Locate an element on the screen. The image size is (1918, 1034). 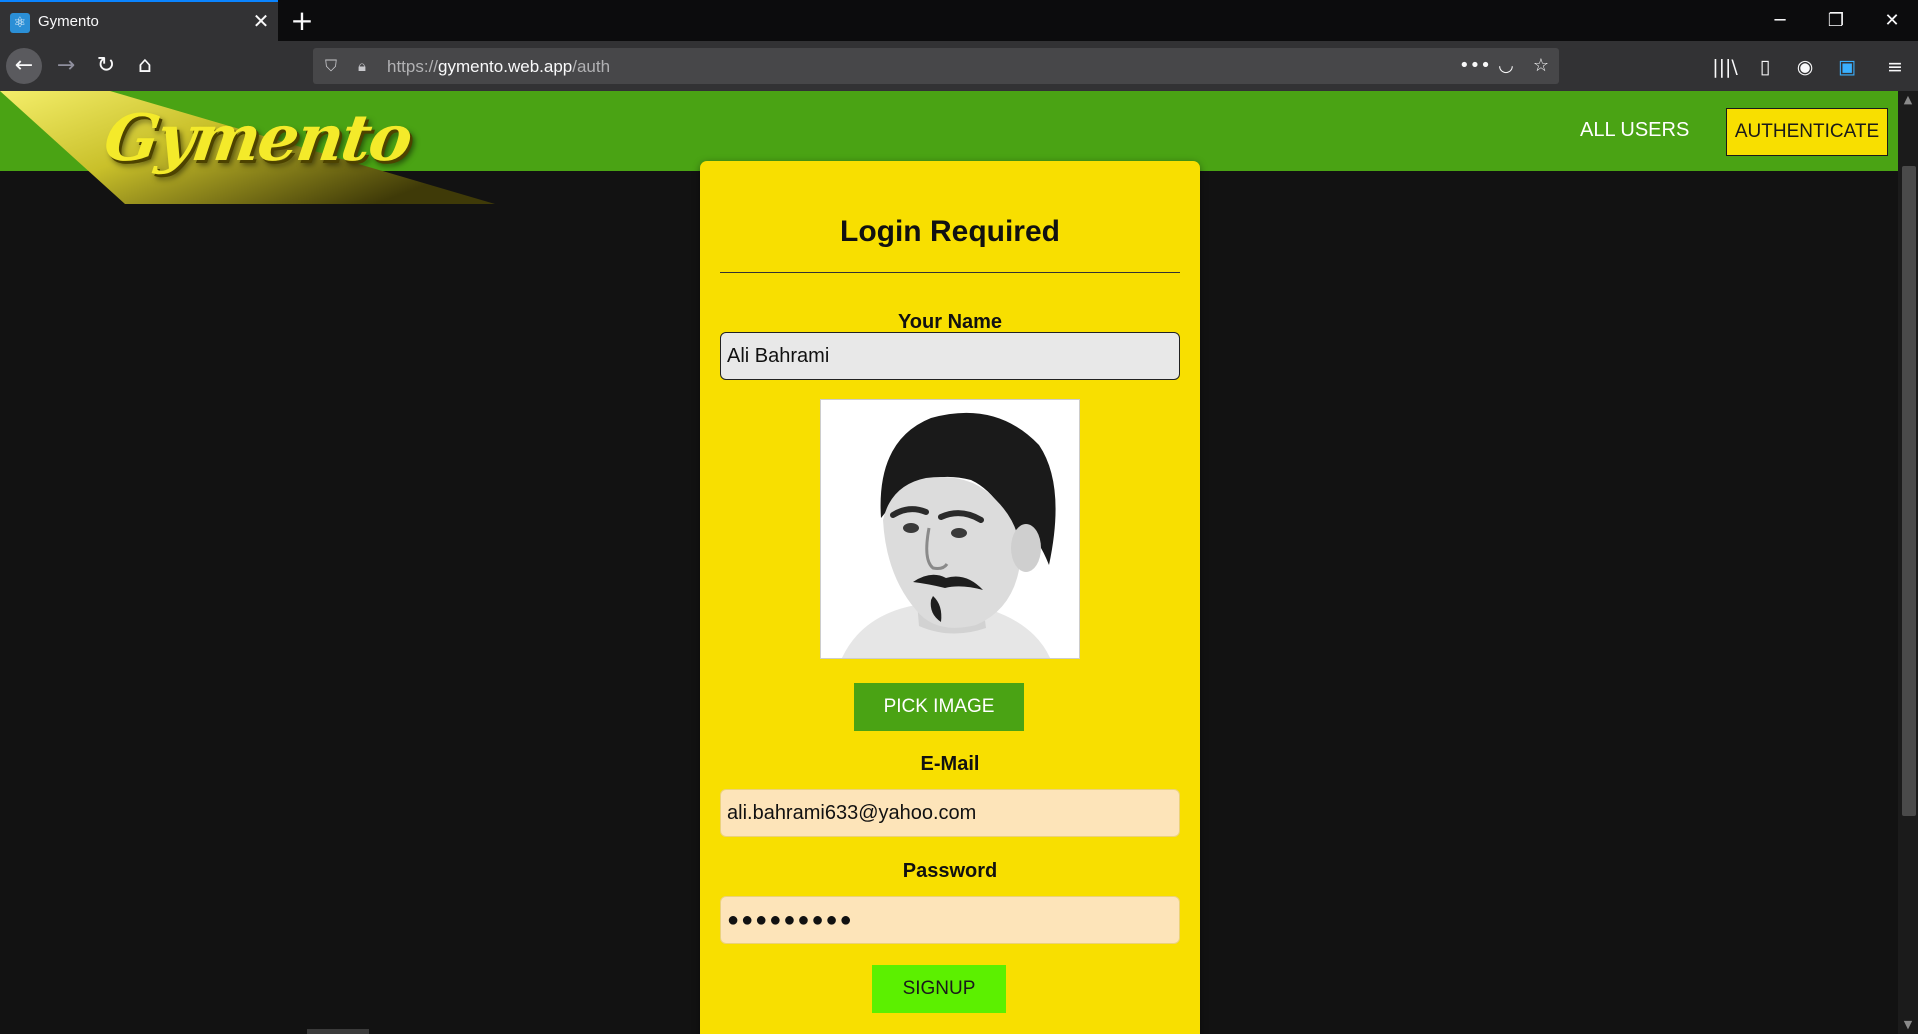
email-field: ali.bahrami633@yahoo.com is located at coordinates (950, 813).